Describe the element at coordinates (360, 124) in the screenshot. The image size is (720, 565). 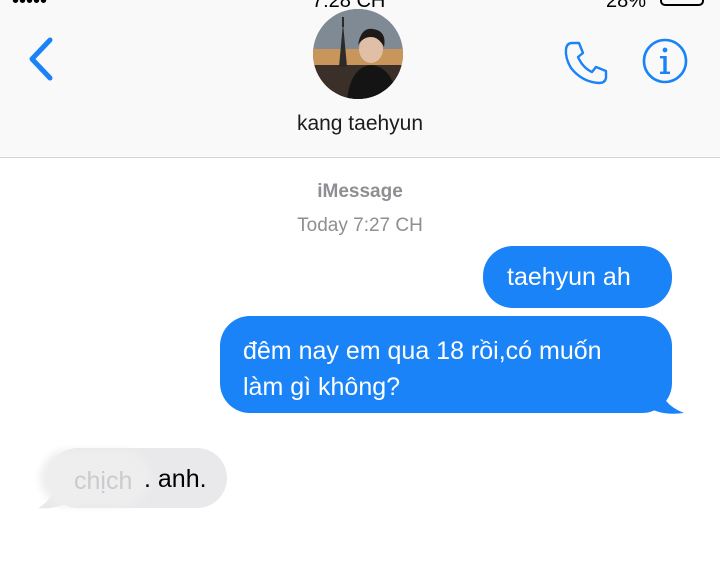
I see `contact-name: kang taehyun` at that location.